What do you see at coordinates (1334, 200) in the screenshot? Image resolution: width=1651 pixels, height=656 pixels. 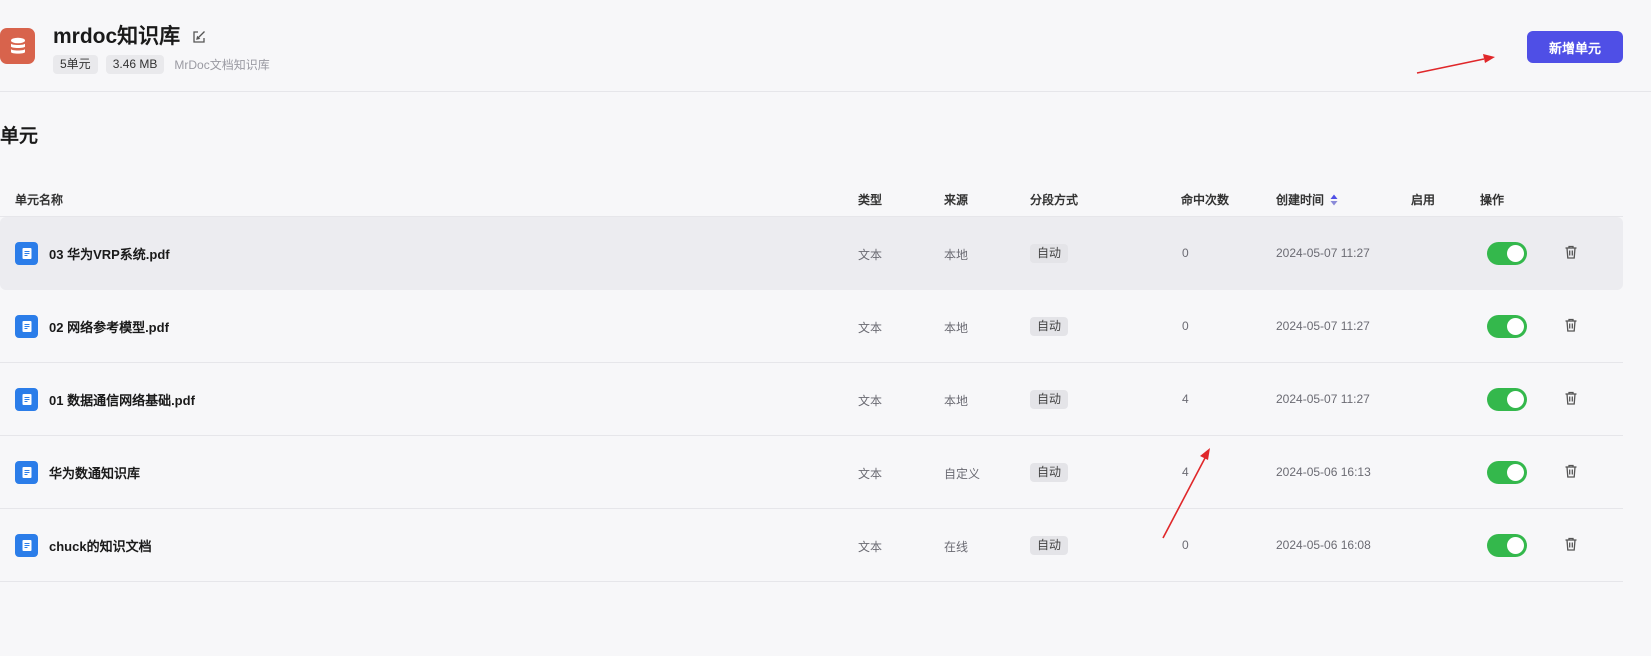 I see `sort-icon` at bounding box center [1334, 200].